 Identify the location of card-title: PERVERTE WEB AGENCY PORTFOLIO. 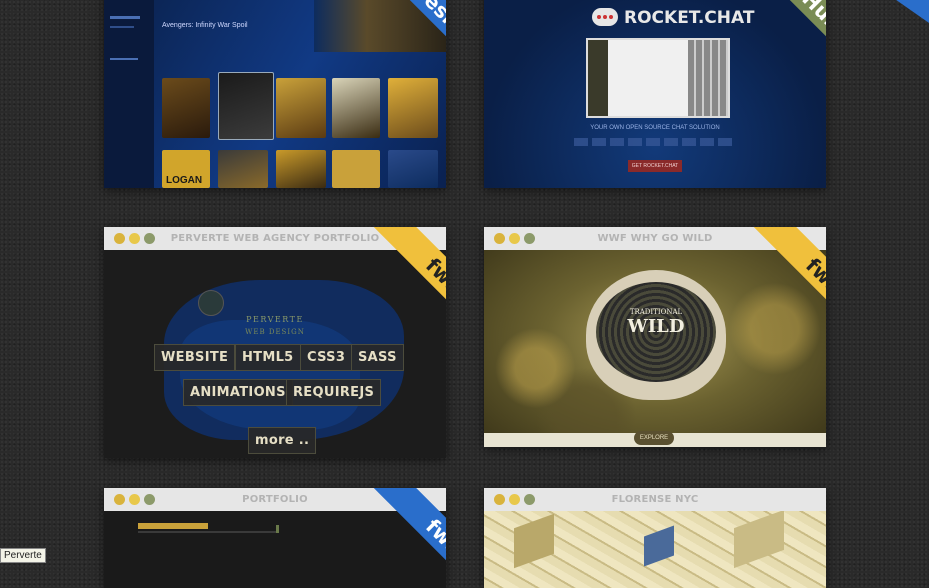
(275, 238).